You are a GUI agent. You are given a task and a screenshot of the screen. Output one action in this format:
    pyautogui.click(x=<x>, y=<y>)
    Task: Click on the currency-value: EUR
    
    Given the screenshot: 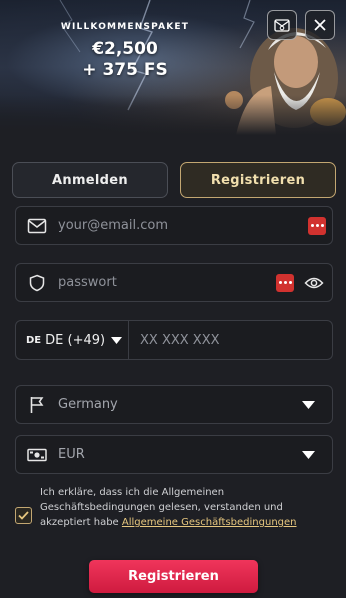 What is the action you would take?
    pyautogui.click(x=71, y=454)
    